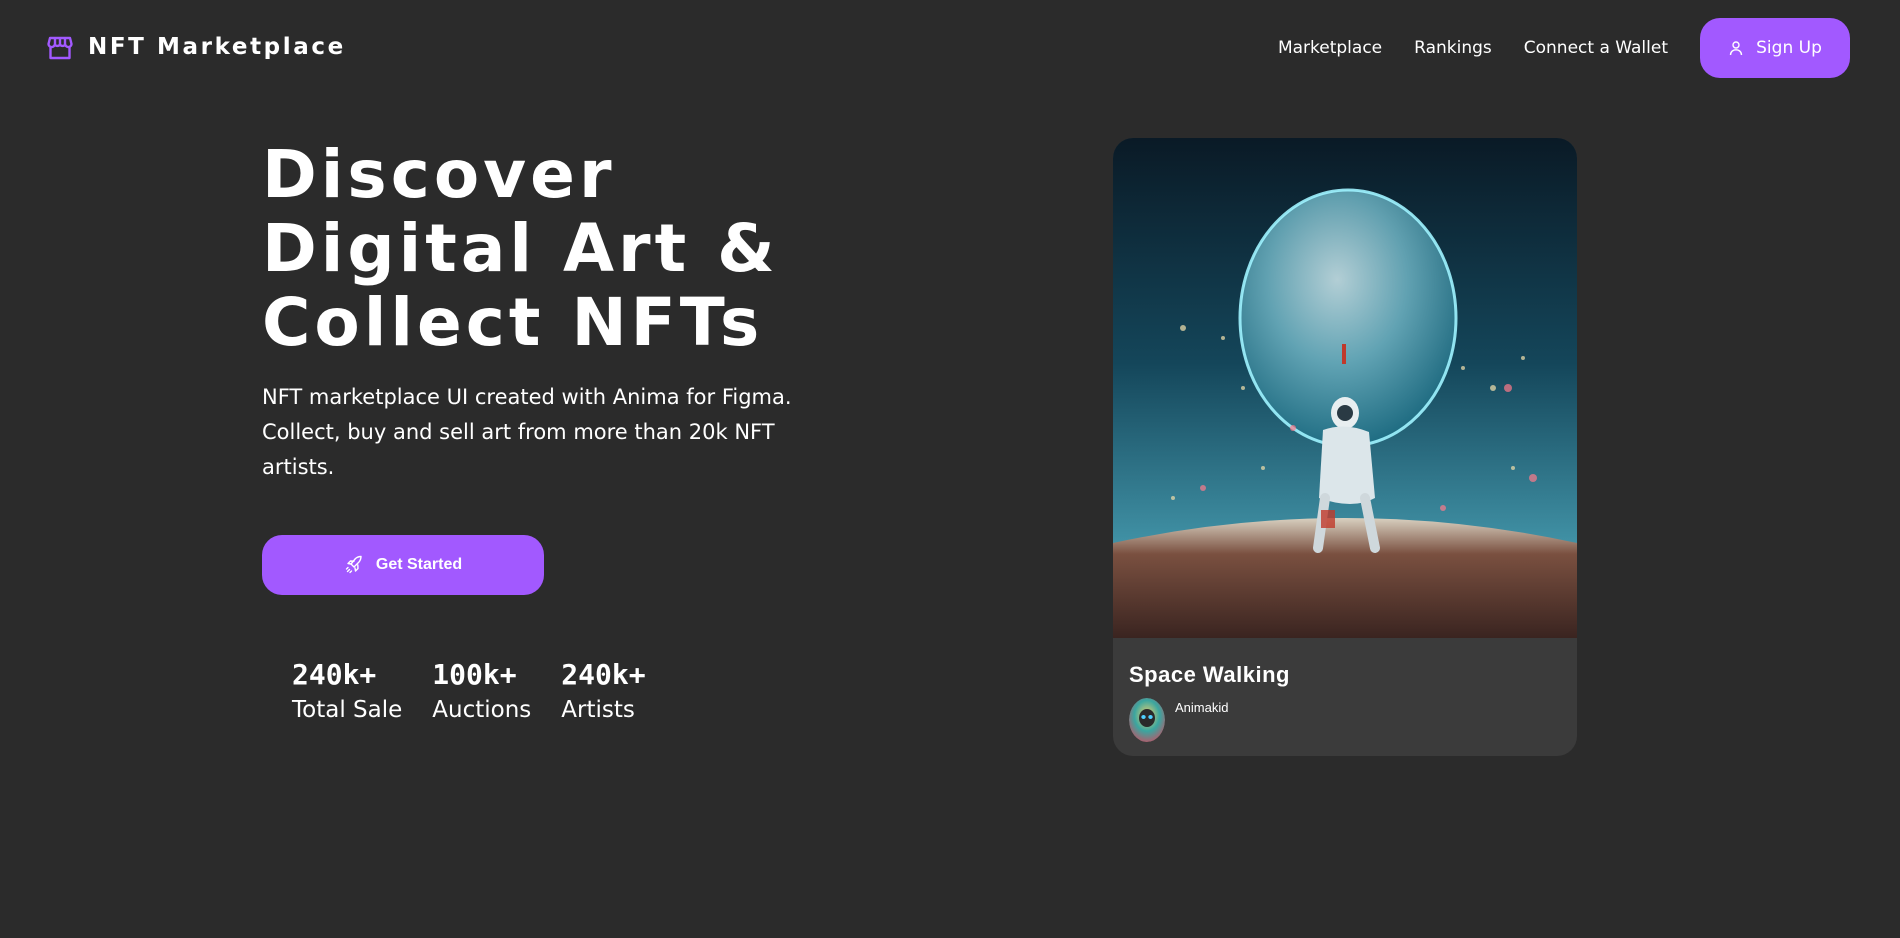  I want to click on hero-title: Discover Digital Art & Collect NFTs, so click(542, 249).